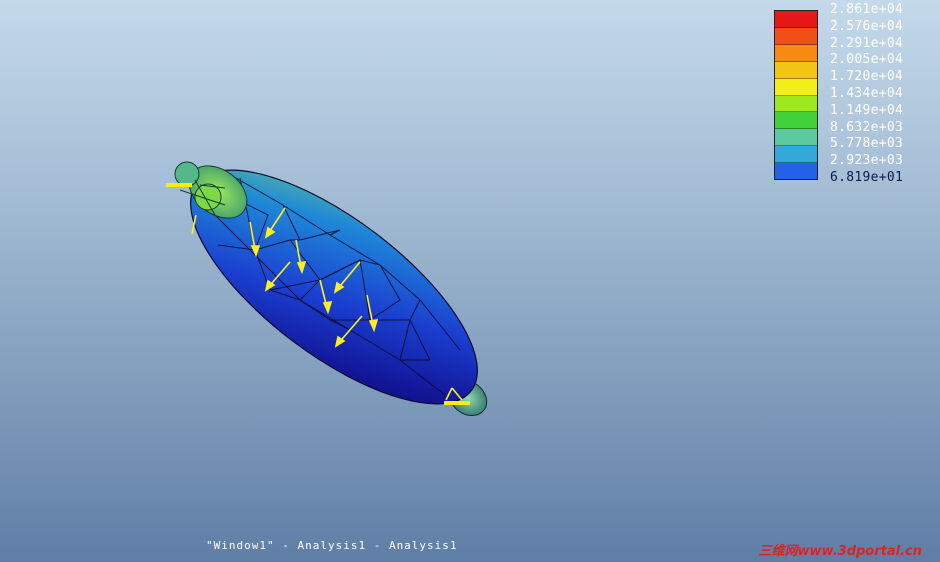 This screenshot has width=940, height=562. I want to click on legend-color-bar, so click(796, 95).